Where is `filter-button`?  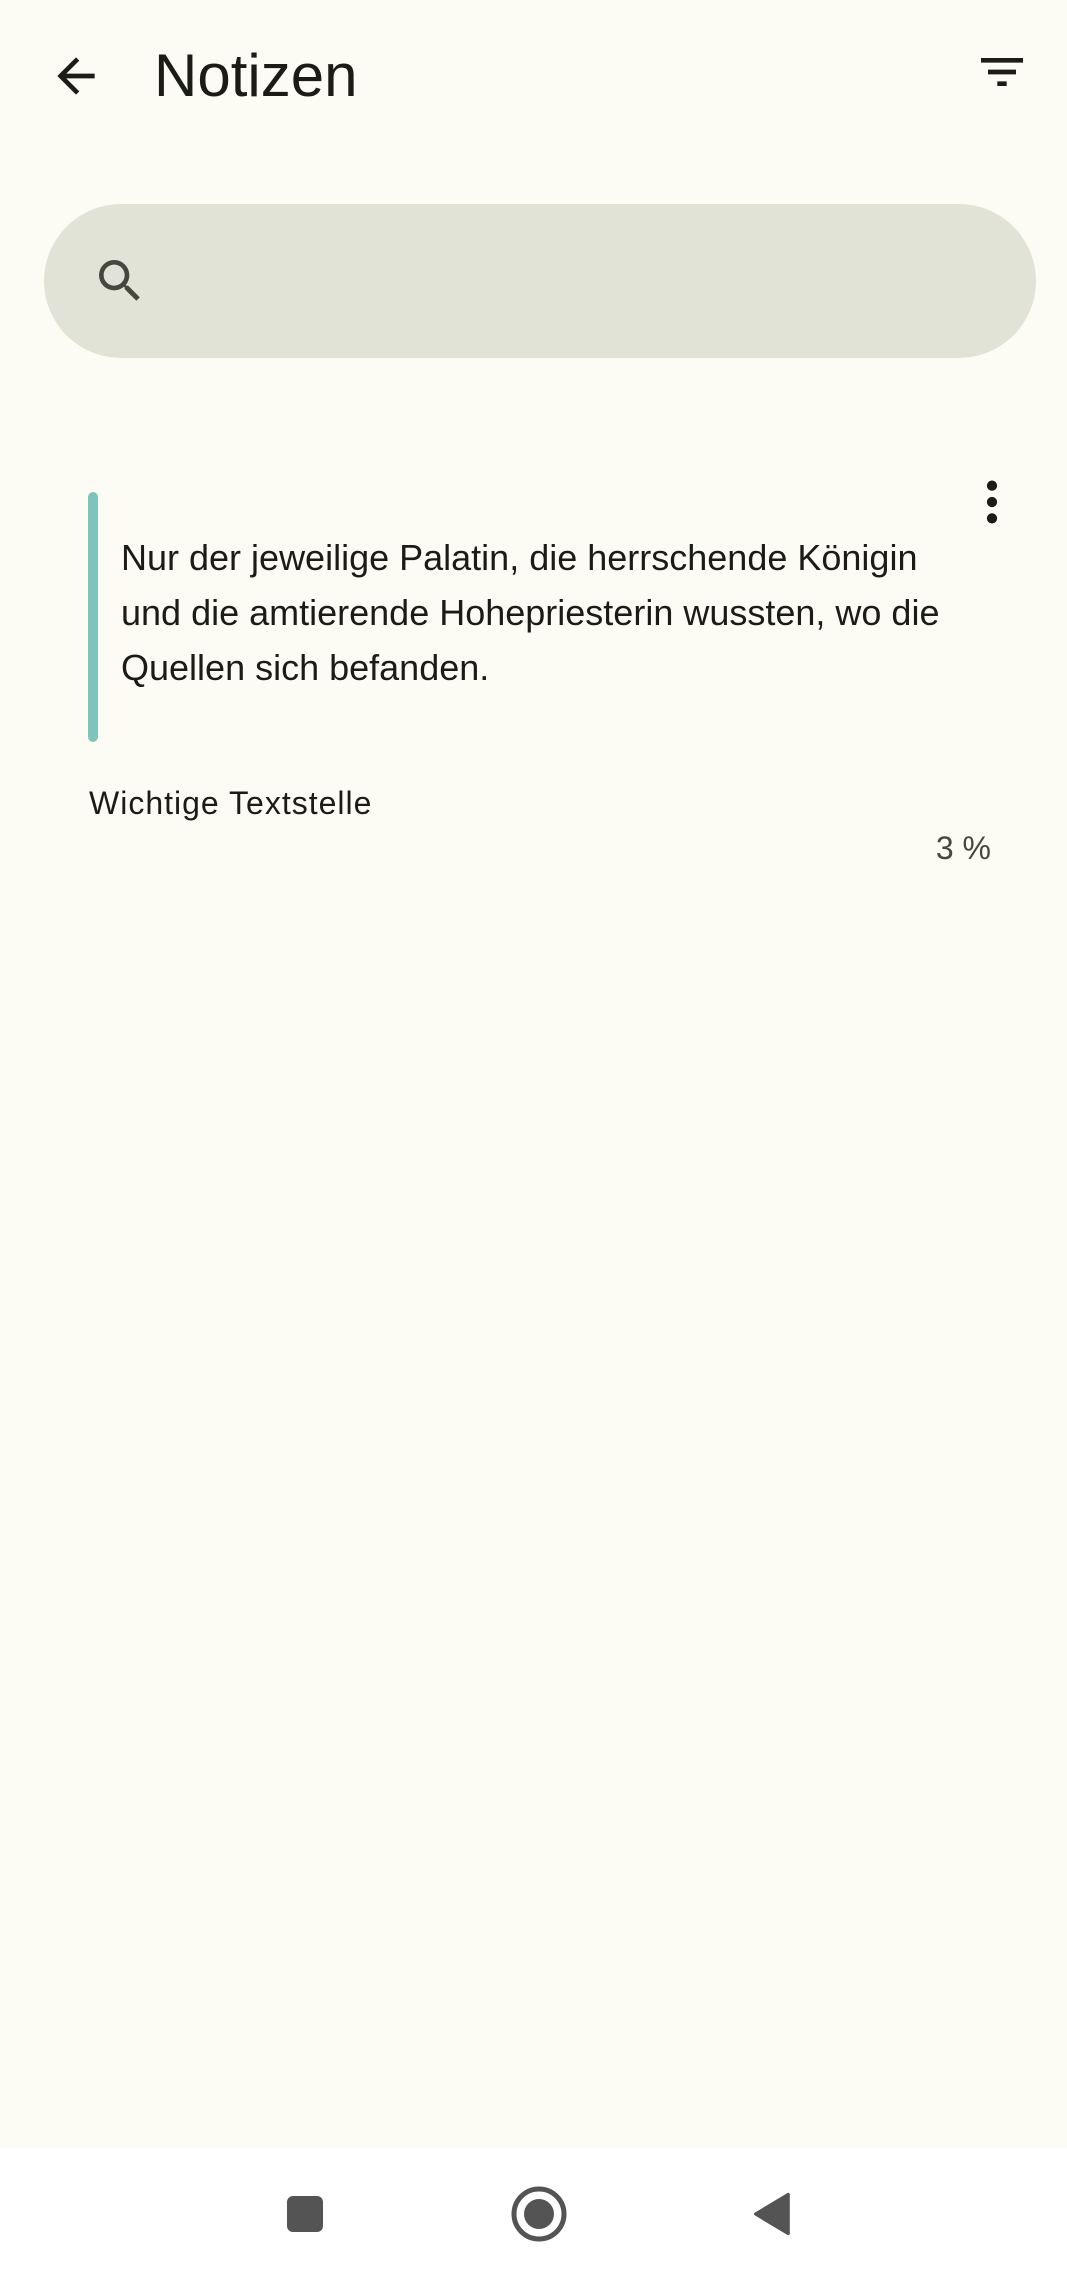 filter-button is located at coordinates (1002, 72).